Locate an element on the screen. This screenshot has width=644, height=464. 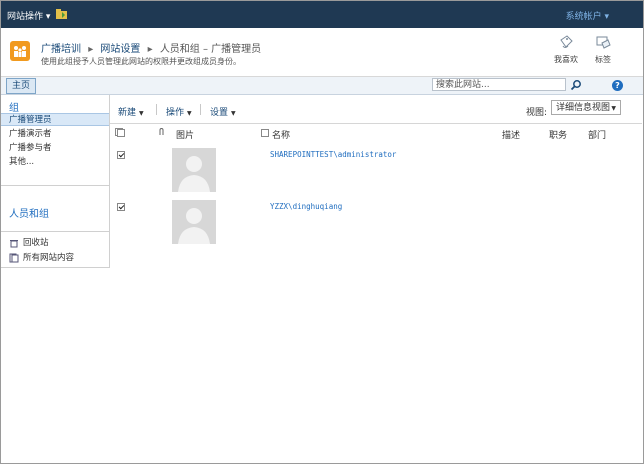
help-icon: ? is located at coordinates (617, 85).